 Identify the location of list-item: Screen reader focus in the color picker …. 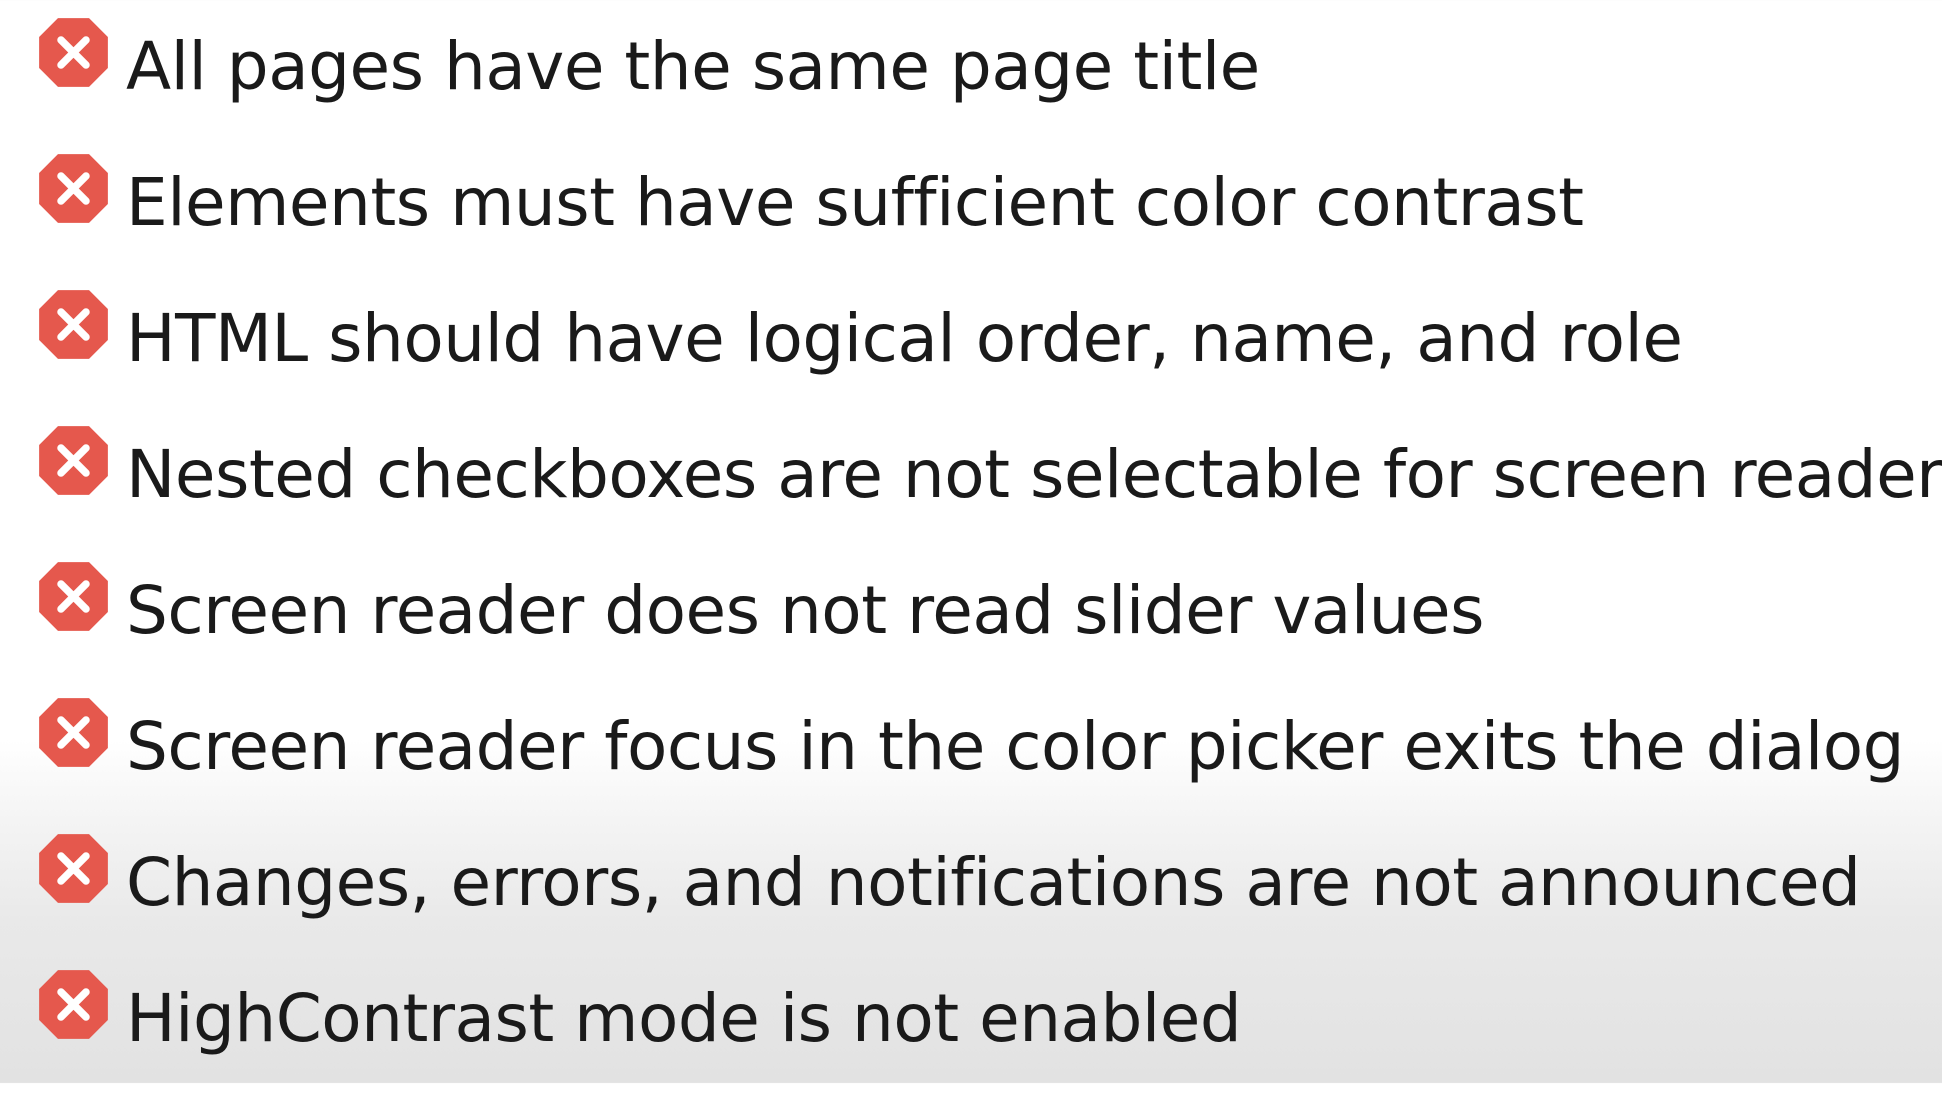
(986, 758).